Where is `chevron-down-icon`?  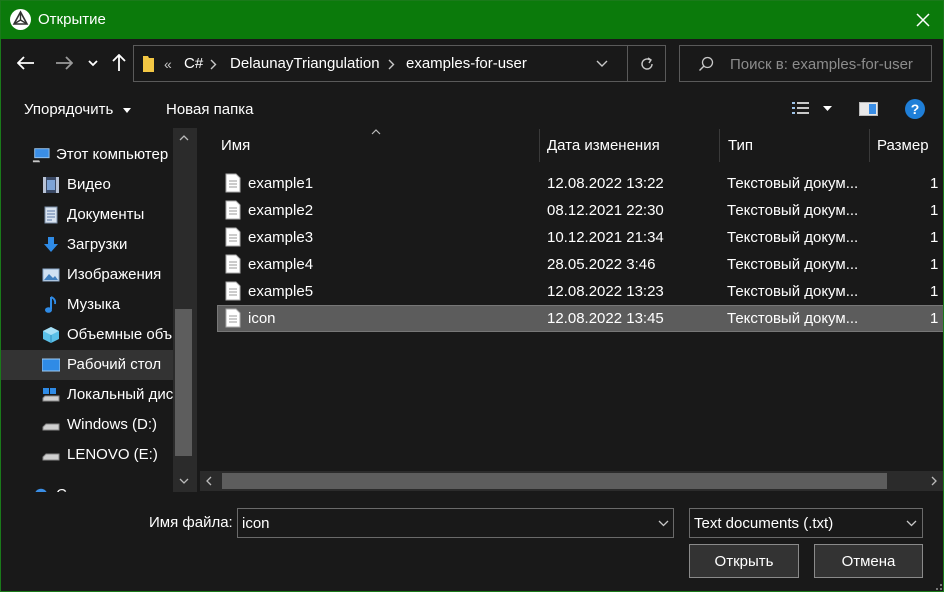 chevron-down-icon is located at coordinates (663, 523).